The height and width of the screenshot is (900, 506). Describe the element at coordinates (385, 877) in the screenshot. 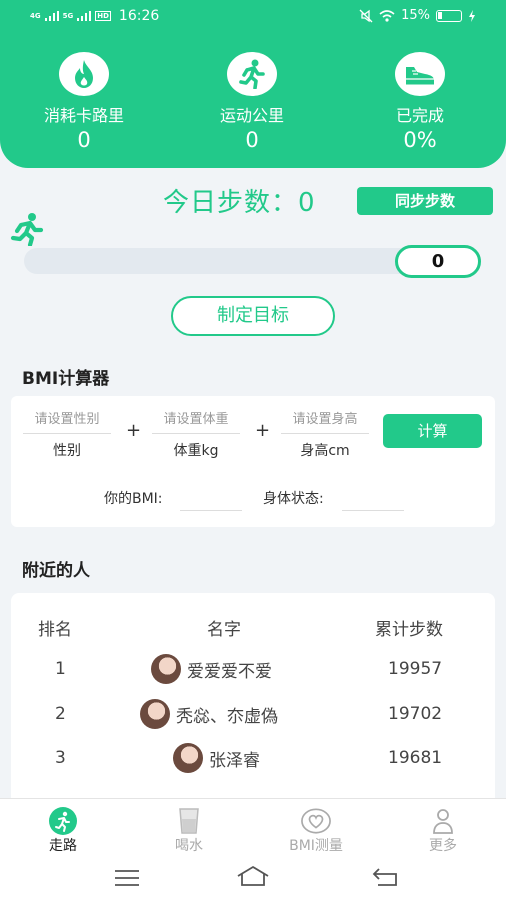

I see `back-icon` at that location.